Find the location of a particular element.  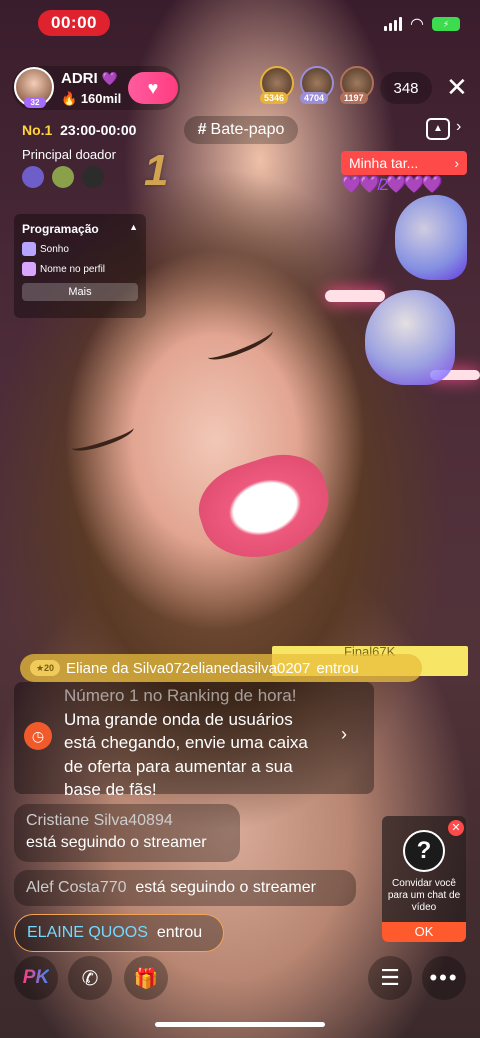

neon-light is located at coordinates (355, 296).